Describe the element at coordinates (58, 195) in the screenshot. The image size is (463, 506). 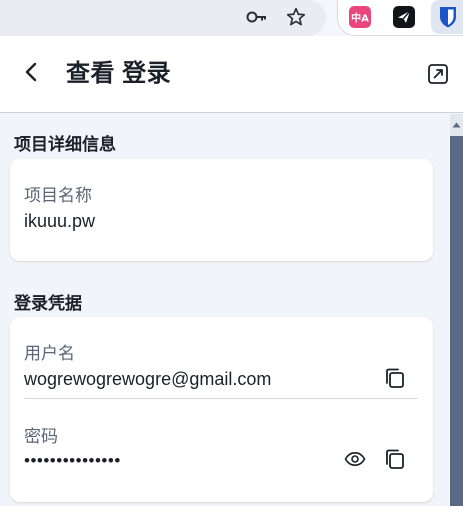
I see `item-name-label: 项目名称` at that location.